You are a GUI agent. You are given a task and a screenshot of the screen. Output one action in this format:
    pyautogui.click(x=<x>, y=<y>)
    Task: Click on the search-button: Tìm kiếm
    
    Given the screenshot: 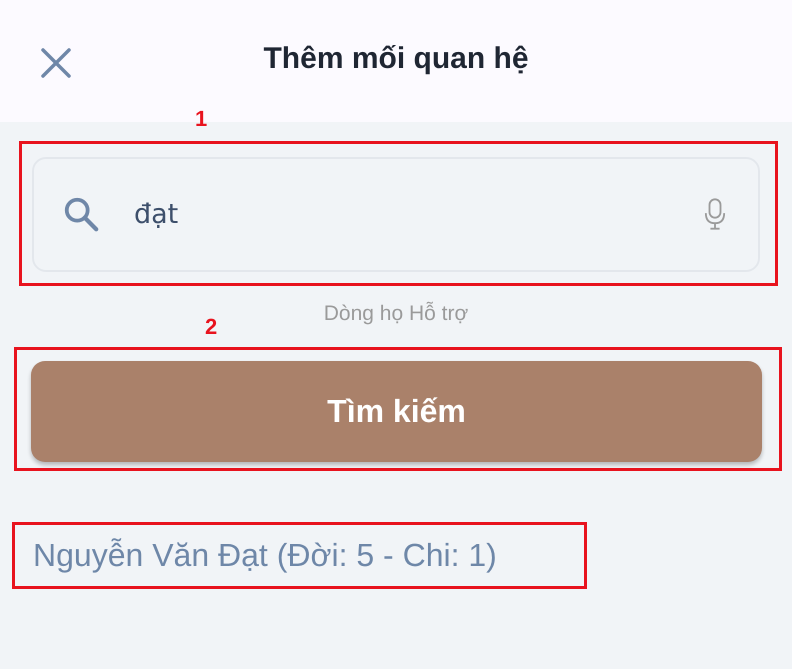 What is the action you would take?
    pyautogui.click(x=396, y=411)
    